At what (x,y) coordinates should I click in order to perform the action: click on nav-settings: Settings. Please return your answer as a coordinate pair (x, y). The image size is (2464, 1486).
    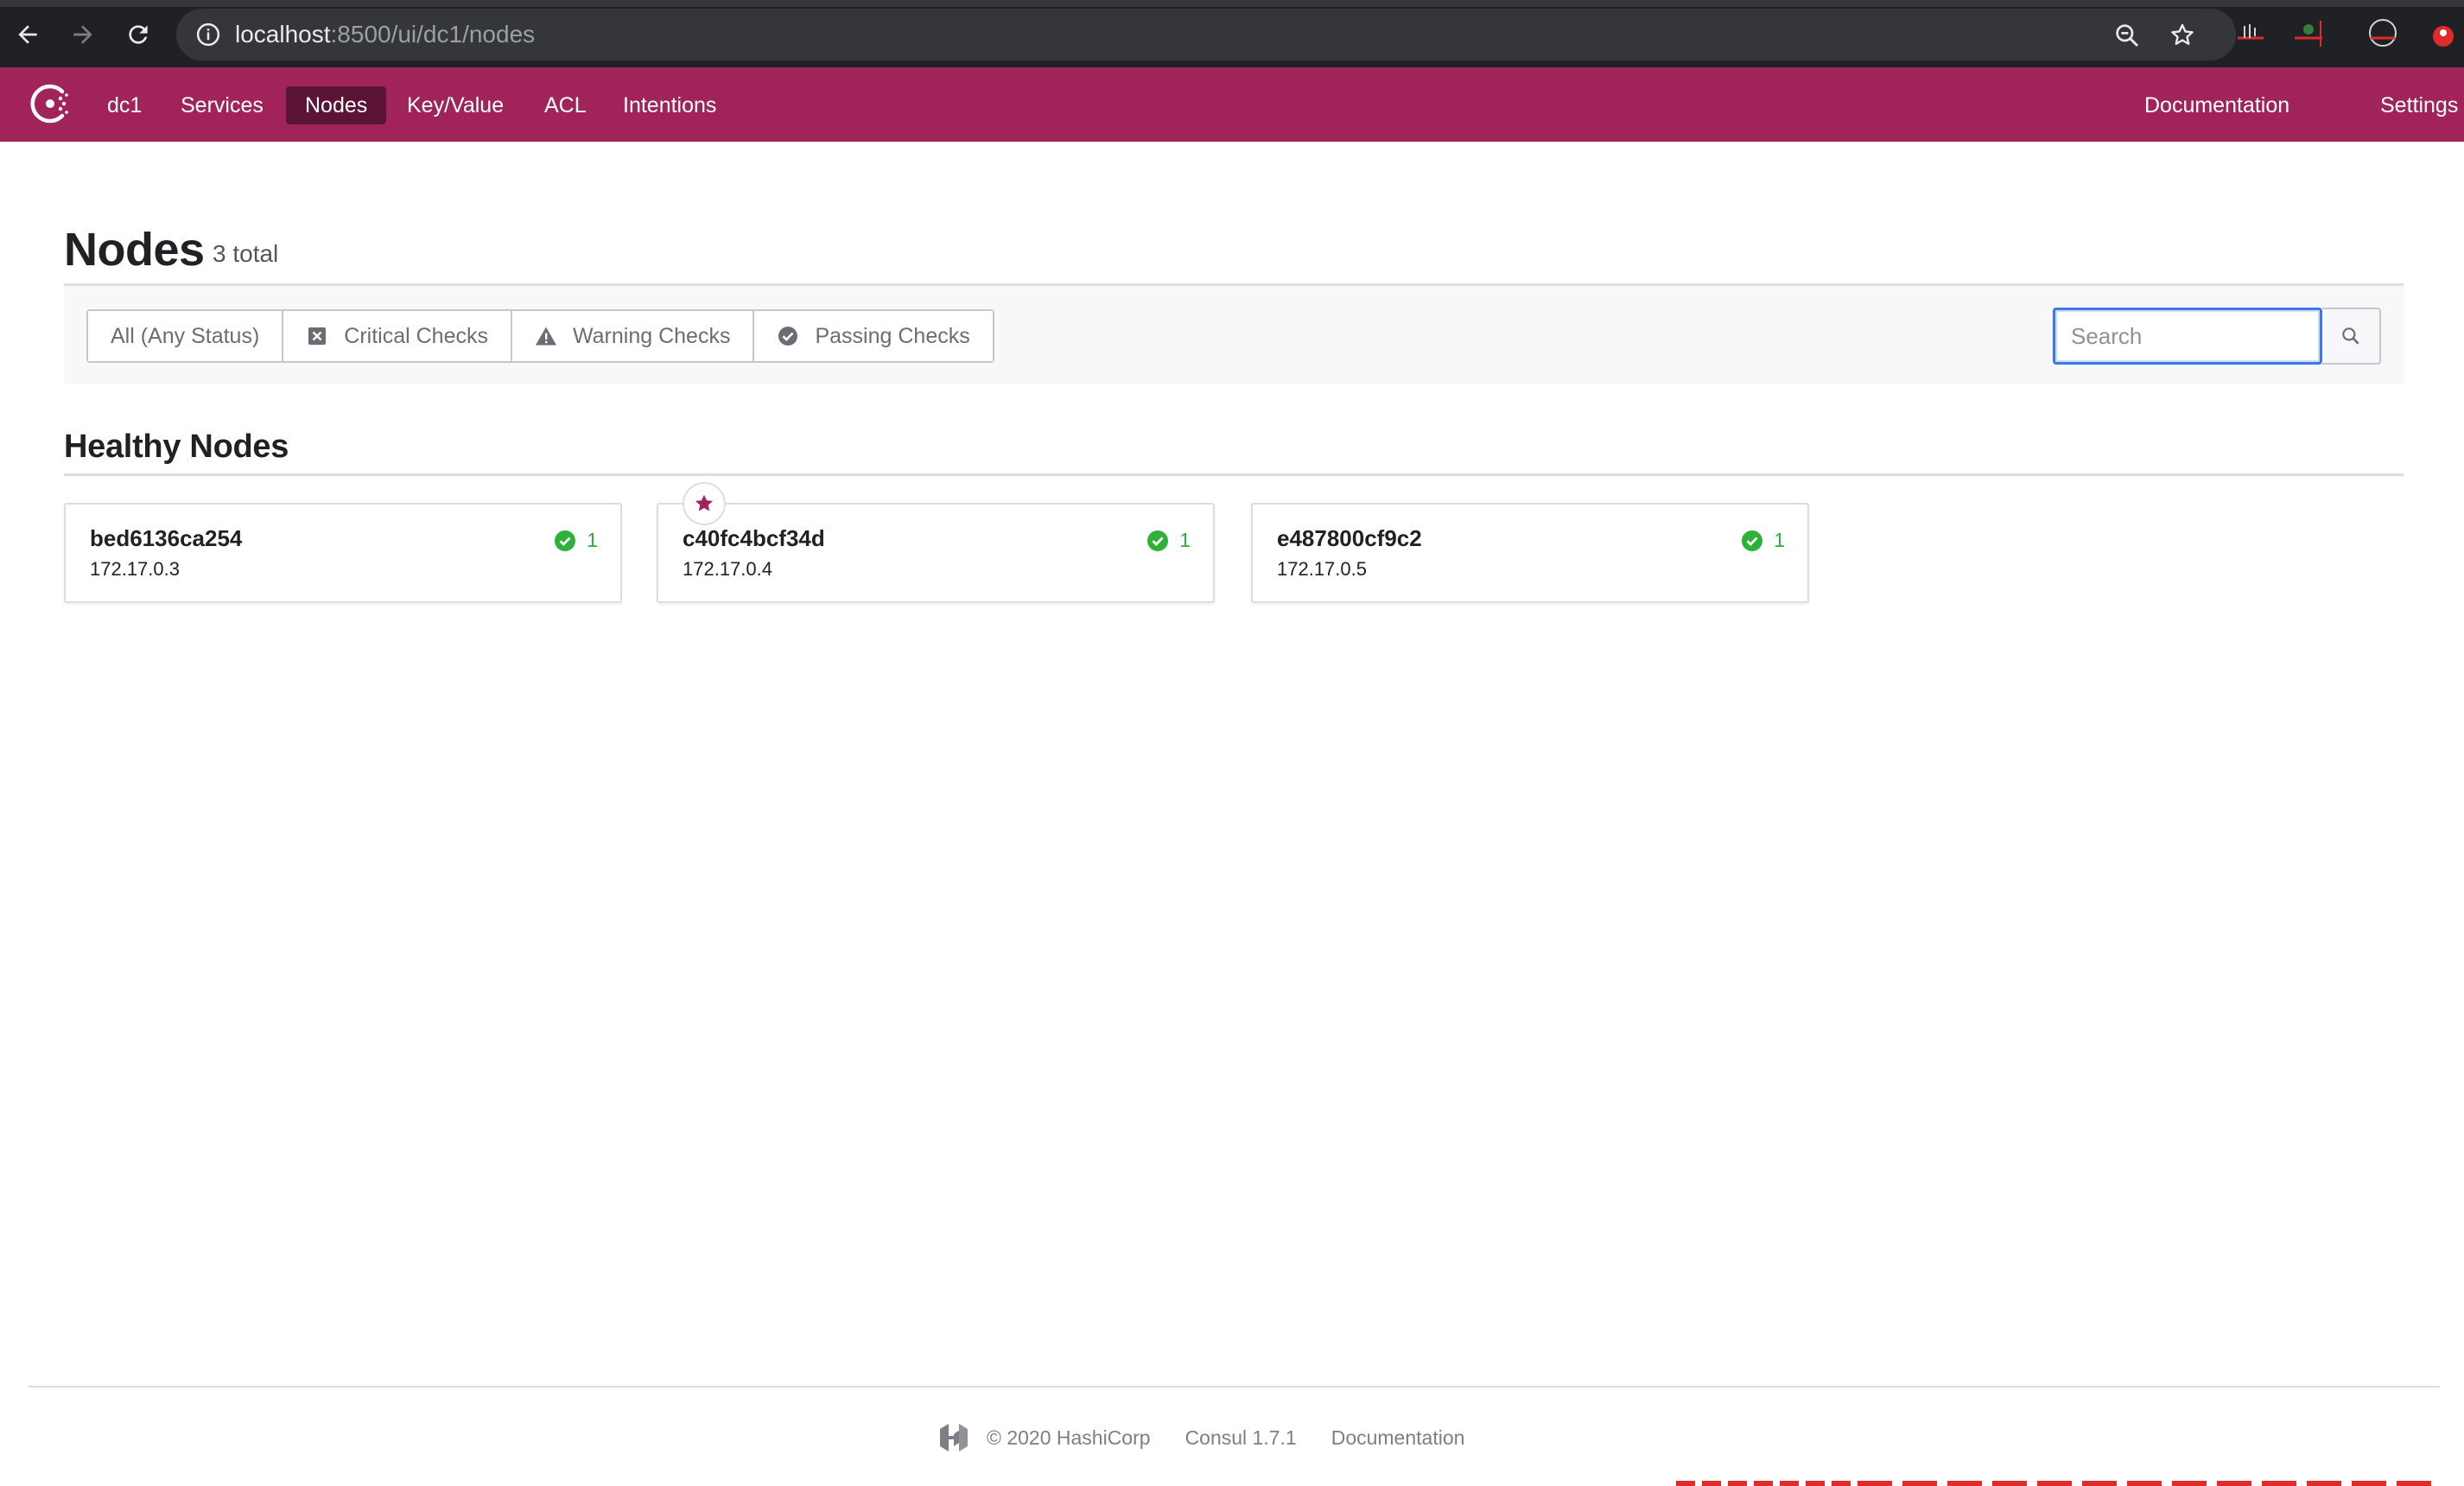
    Looking at the image, I should click on (2412, 105).